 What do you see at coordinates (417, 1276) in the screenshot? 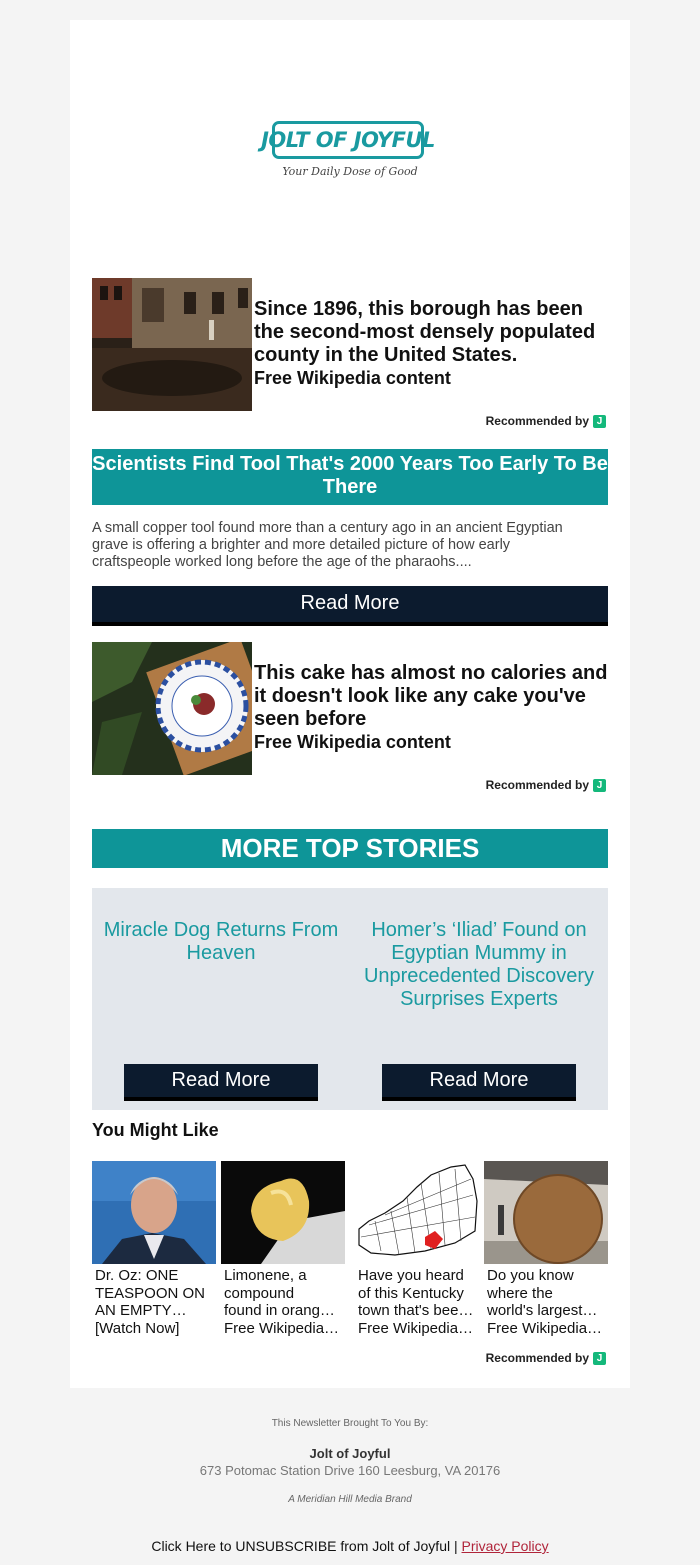
I see `caption-line: Have you heard` at bounding box center [417, 1276].